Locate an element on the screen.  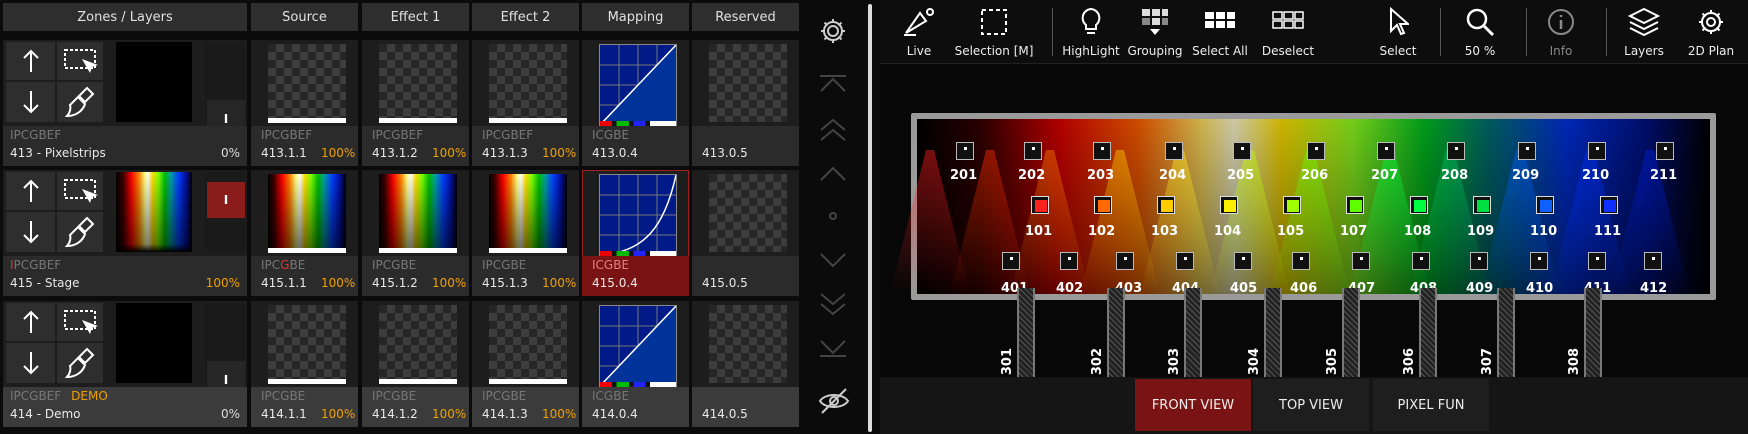
toolbar-layers-button: Layers is located at coordinates (1644, 32).